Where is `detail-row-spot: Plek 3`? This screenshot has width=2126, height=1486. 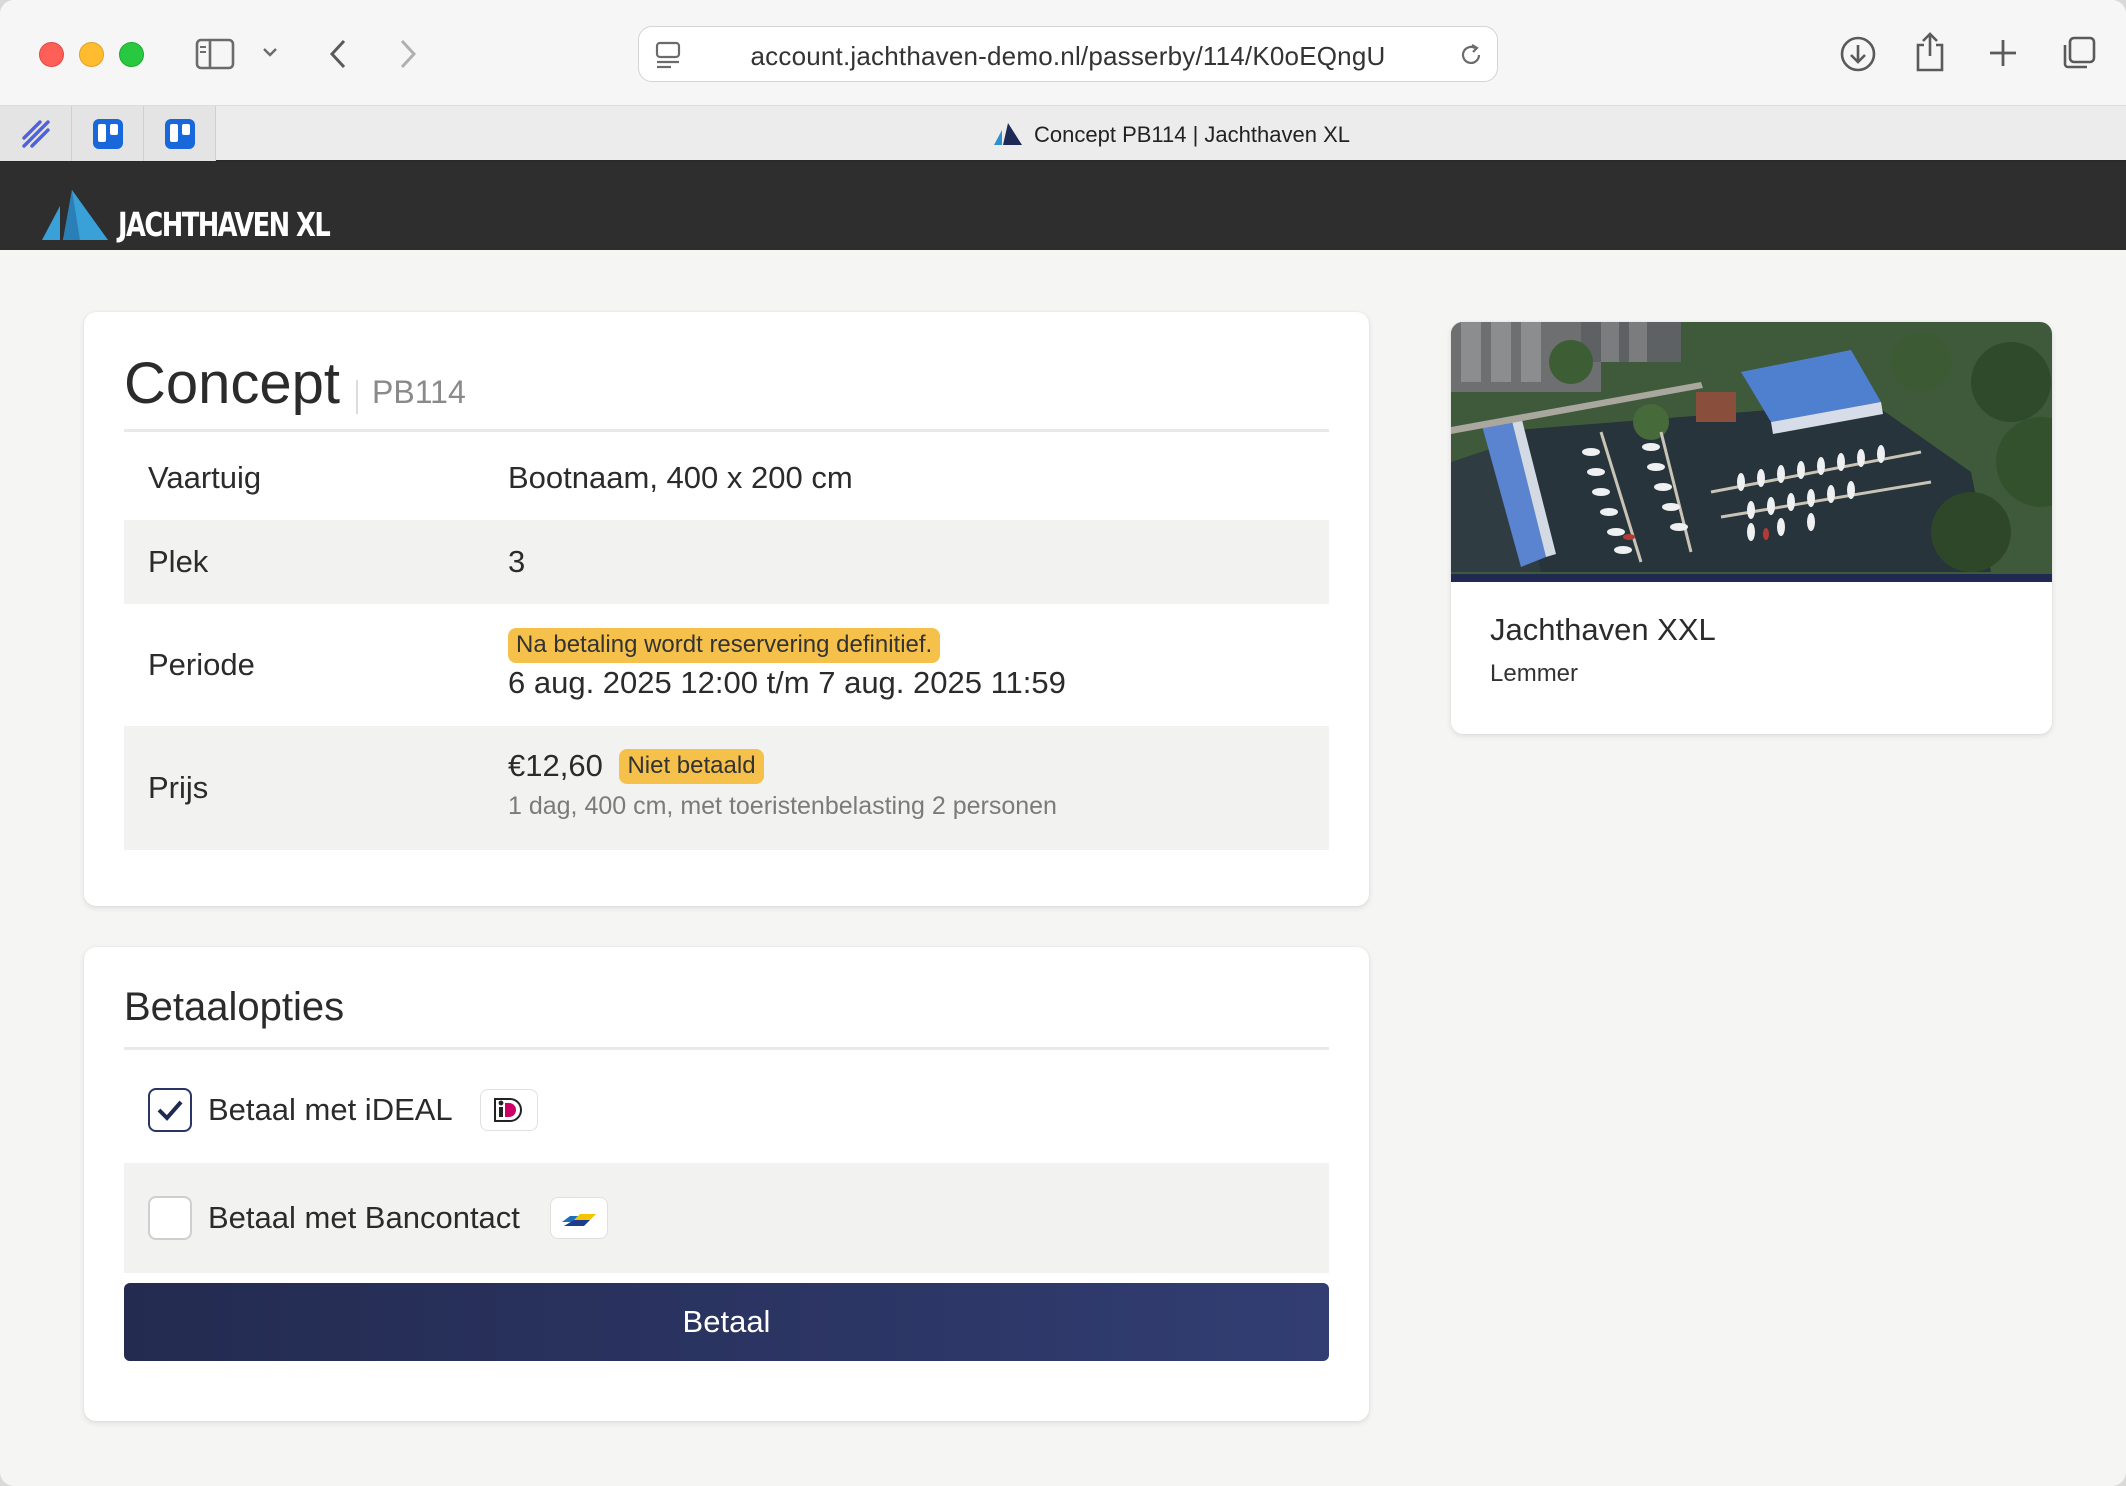 detail-row-spot: Plek 3 is located at coordinates (726, 562).